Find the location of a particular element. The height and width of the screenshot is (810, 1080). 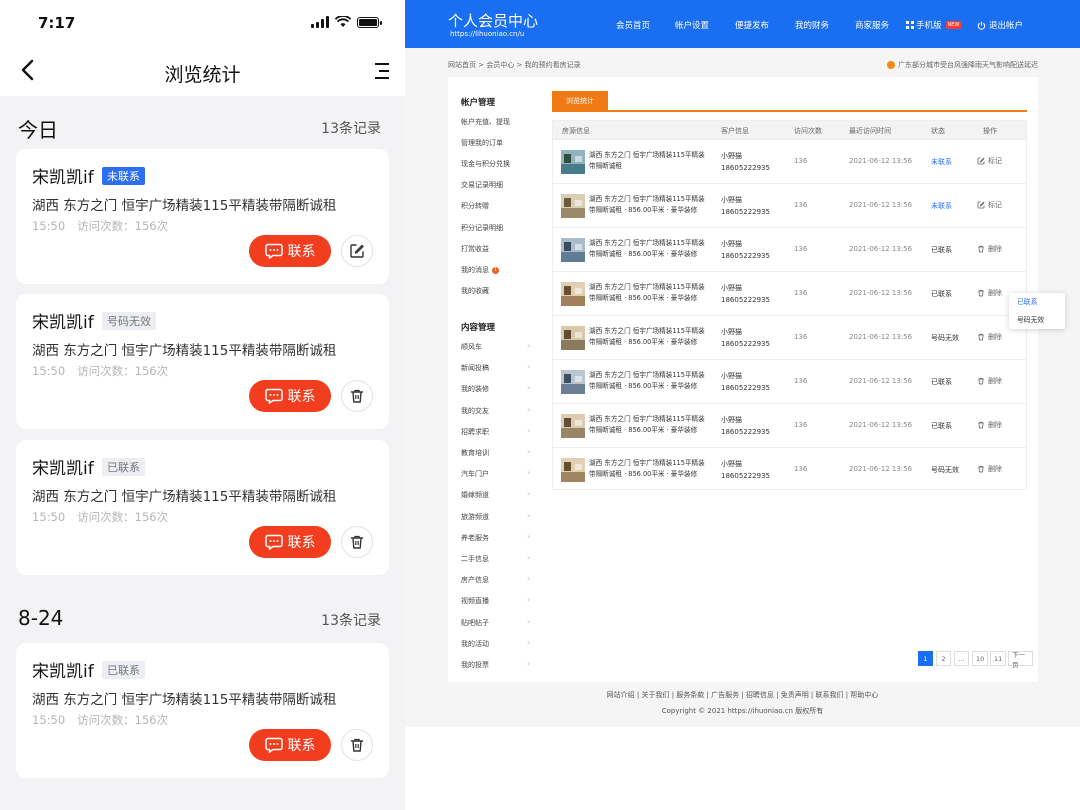

sidebar-item: 贴吧帖子 is located at coordinates (475, 623).